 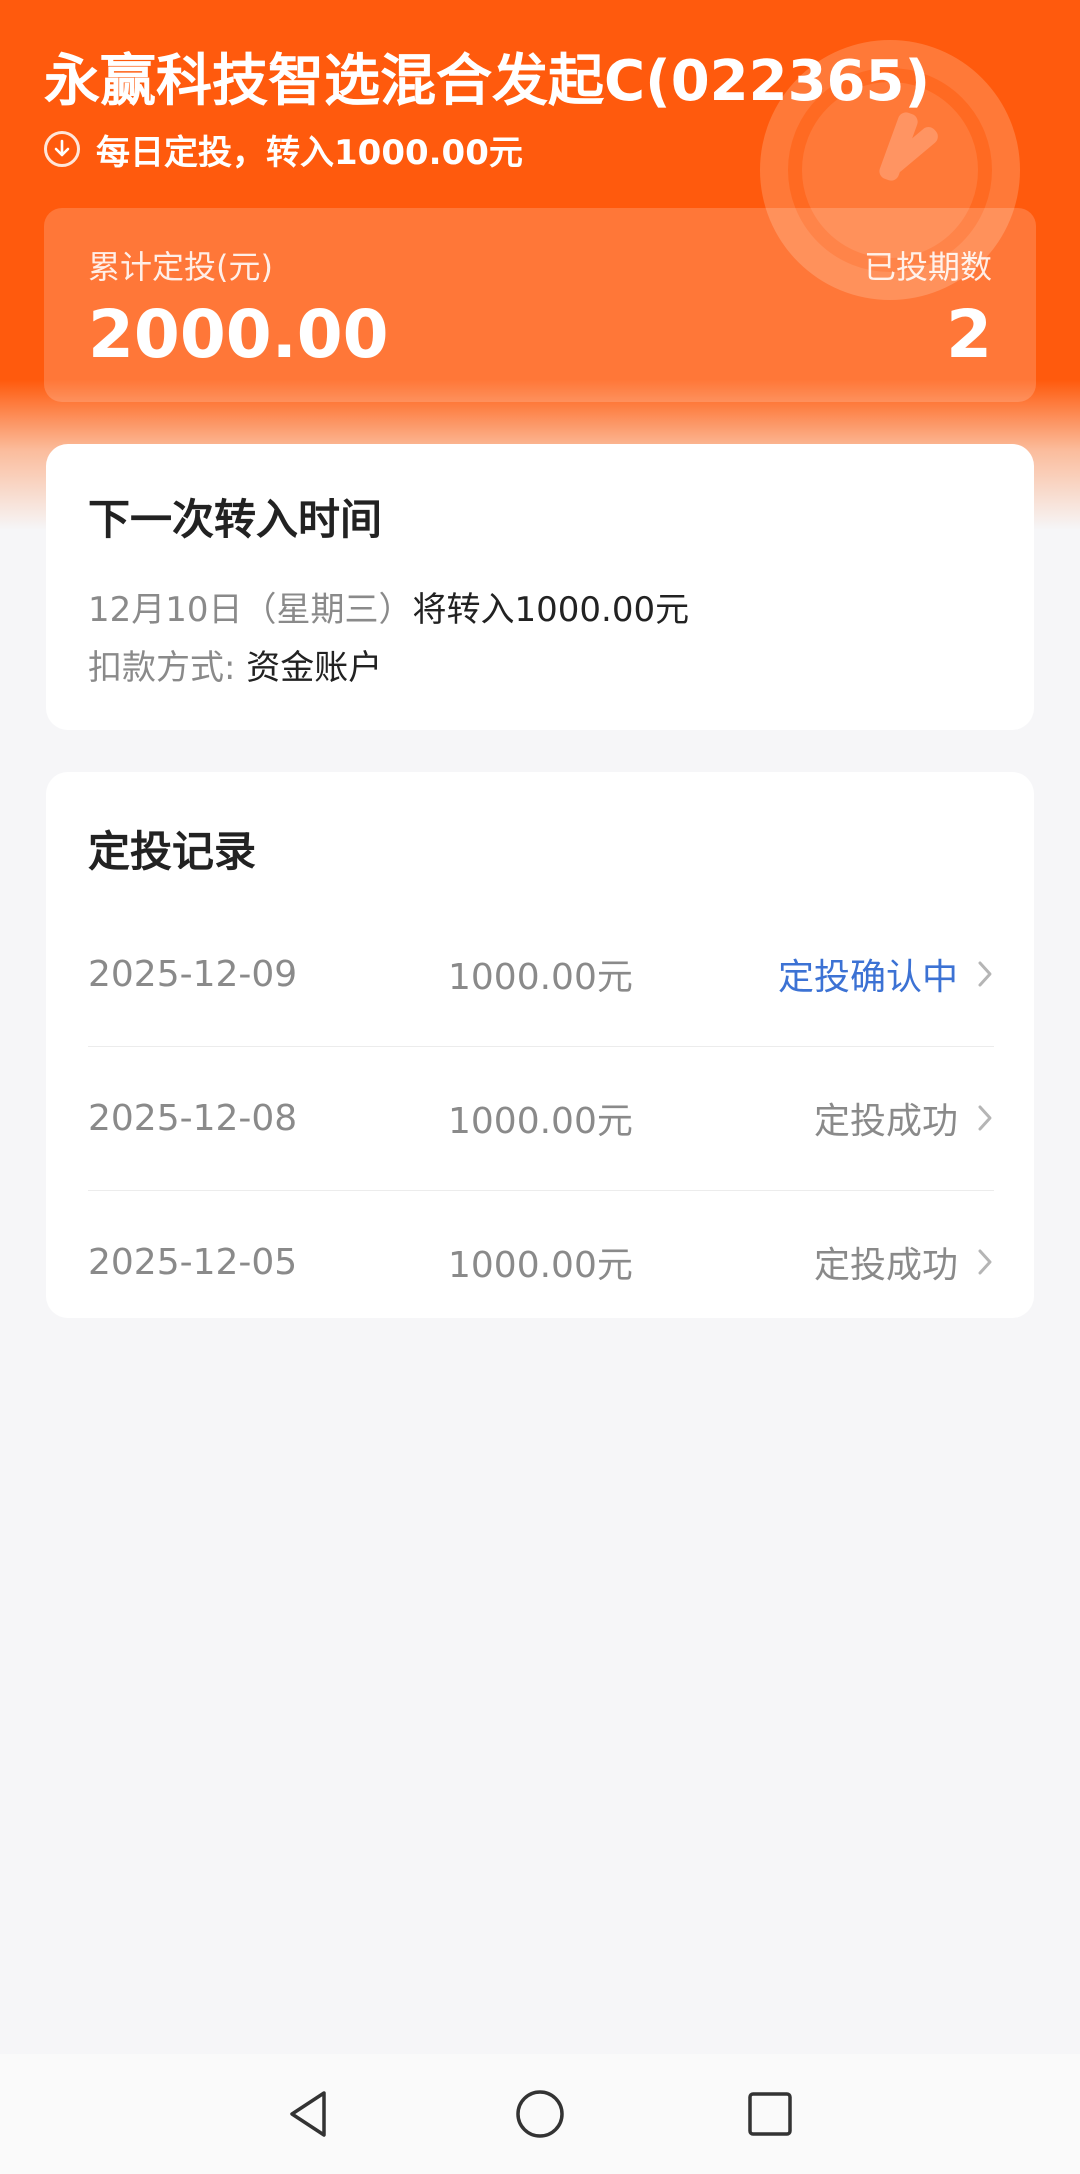 What do you see at coordinates (308, 2114) in the screenshot?
I see `back-triangle-icon` at bounding box center [308, 2114].